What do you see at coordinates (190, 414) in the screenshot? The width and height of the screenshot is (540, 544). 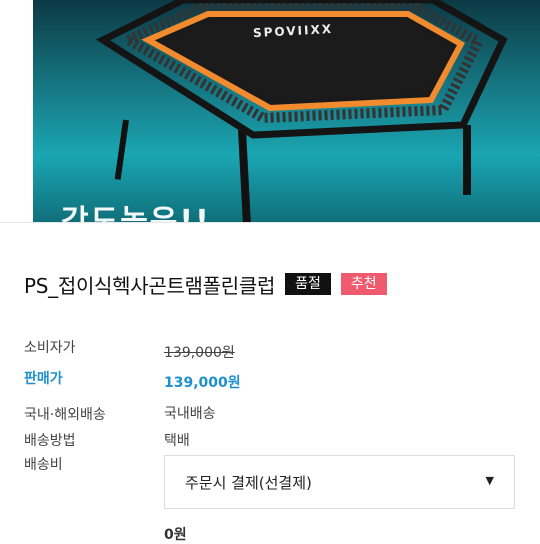 I see `shipping-region: 국내배송` at bounding box center [190, 414].